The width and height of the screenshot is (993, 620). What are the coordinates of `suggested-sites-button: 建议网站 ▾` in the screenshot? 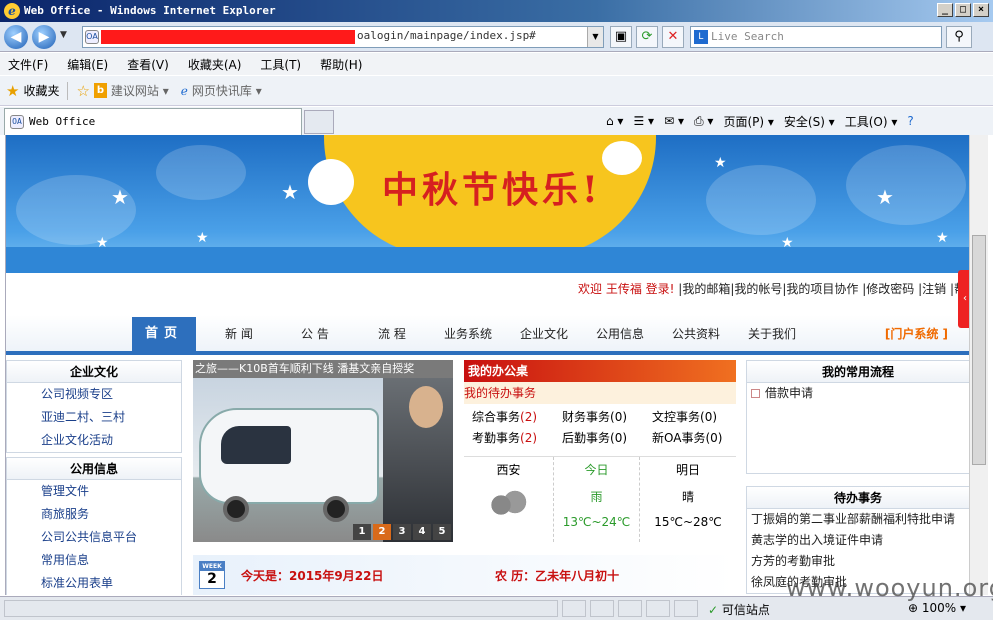 It's located at (140, 90).